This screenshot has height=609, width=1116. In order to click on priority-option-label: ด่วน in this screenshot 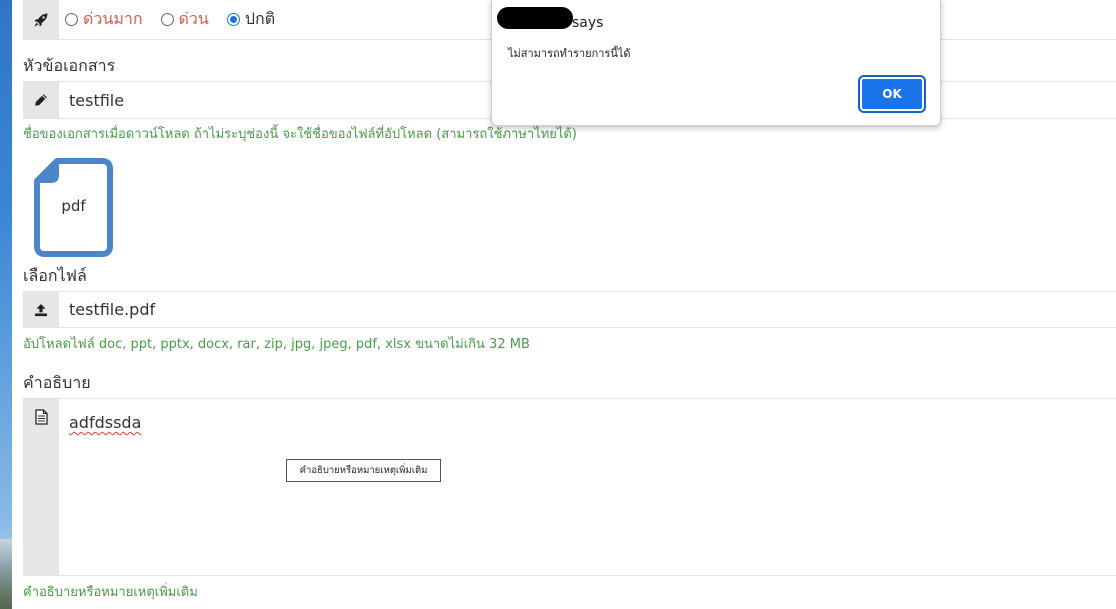, I will do `click(193, 18)`.